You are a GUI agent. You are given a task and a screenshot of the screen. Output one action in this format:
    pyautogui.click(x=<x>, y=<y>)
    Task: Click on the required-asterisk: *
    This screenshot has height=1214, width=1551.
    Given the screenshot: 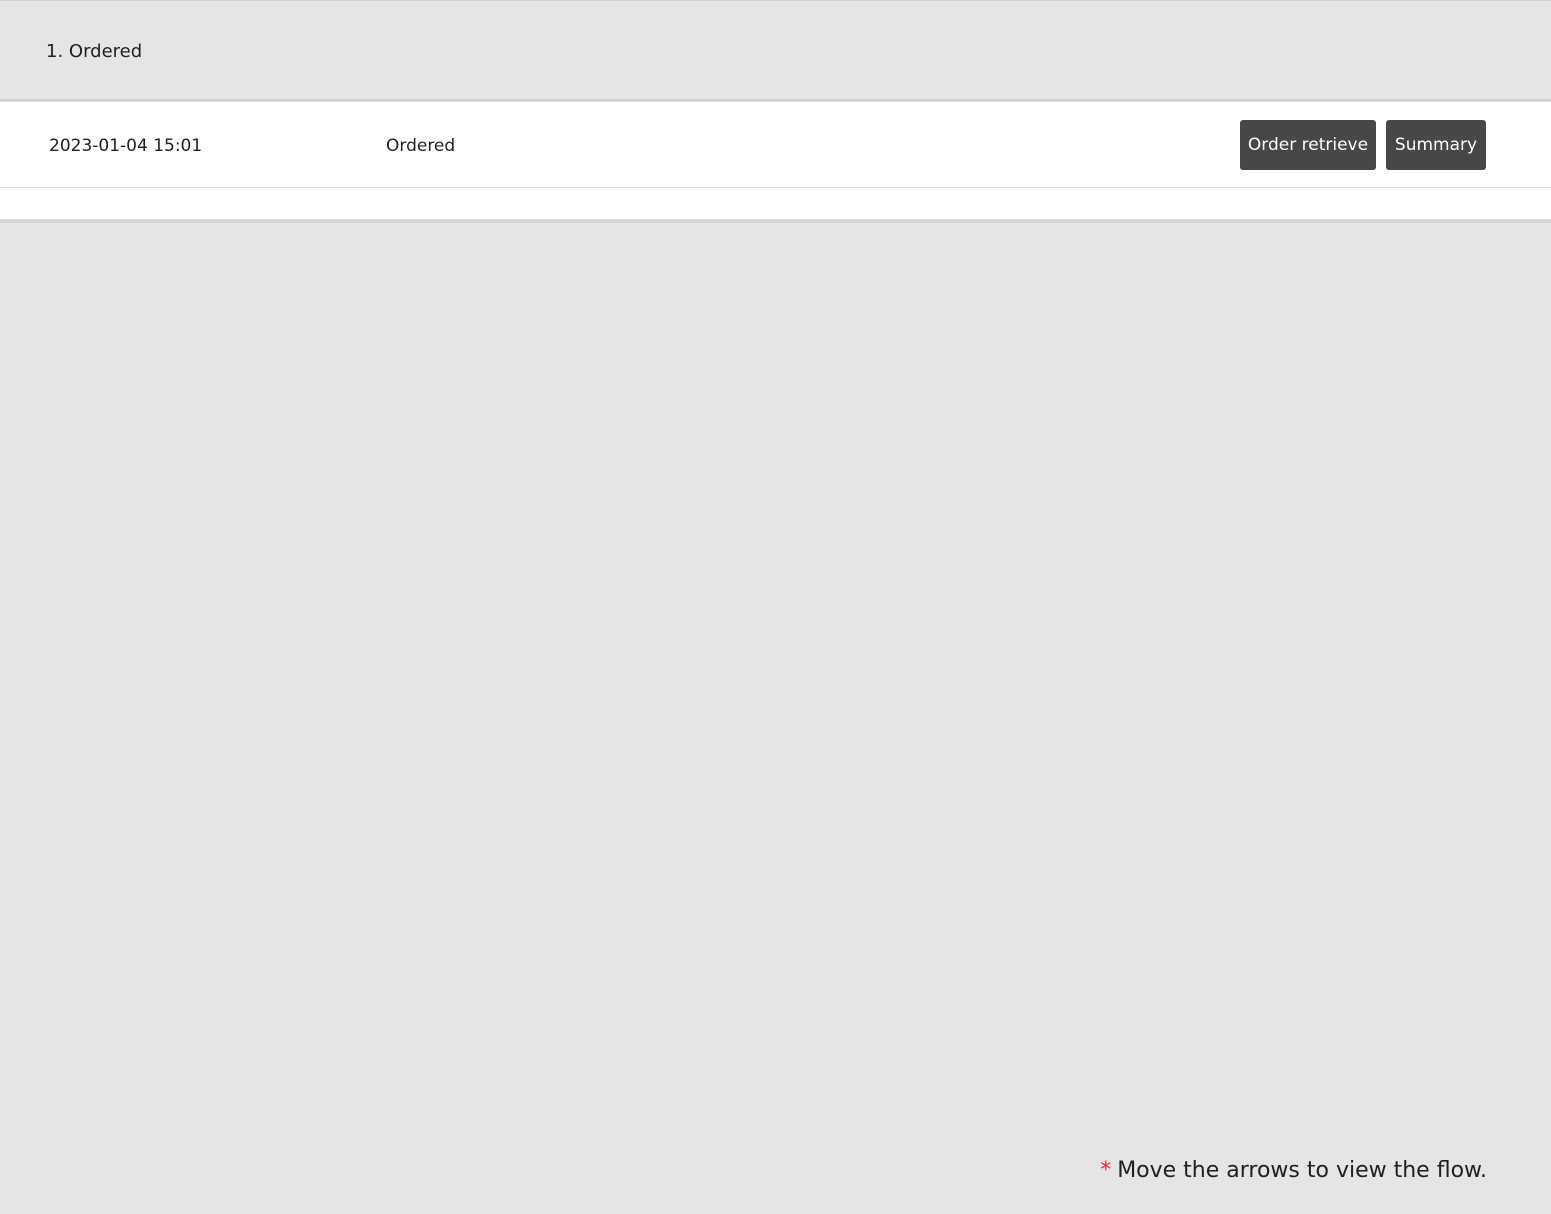 What is the action you would take?
    pyautogui.click(x=1106, y=1170)
    